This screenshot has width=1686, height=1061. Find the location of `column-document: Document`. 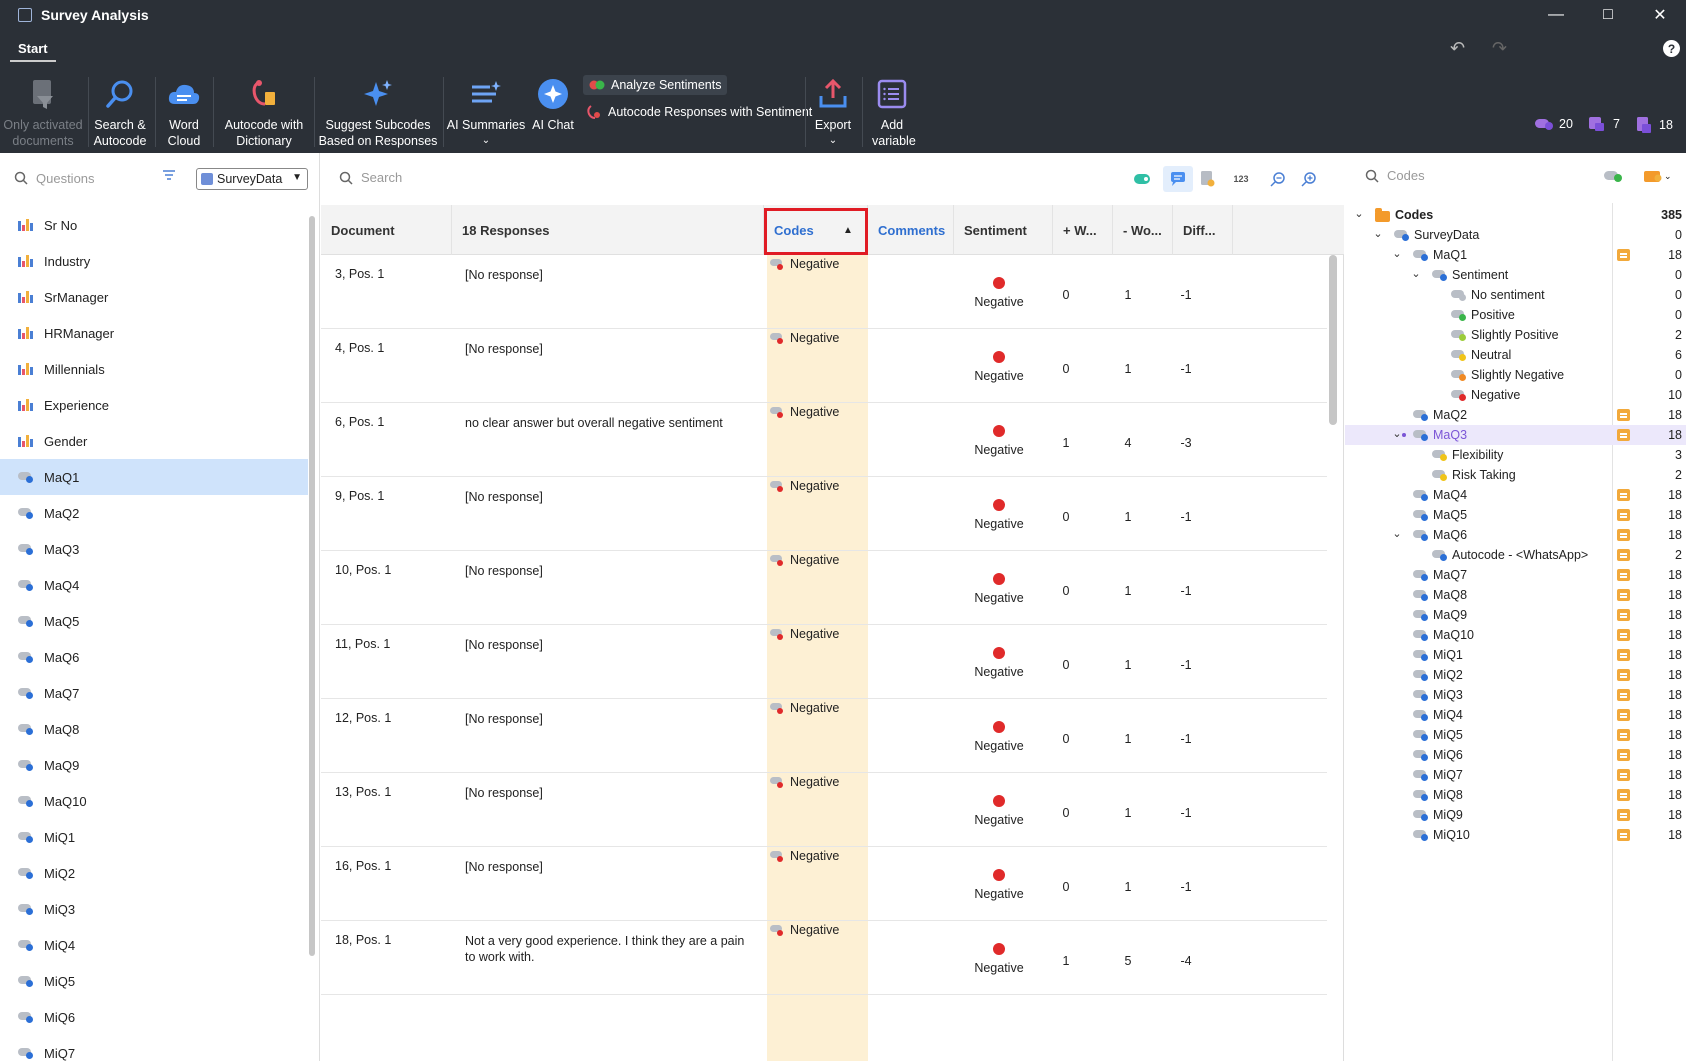

column-document: Document is located at coordinates (386, 230).